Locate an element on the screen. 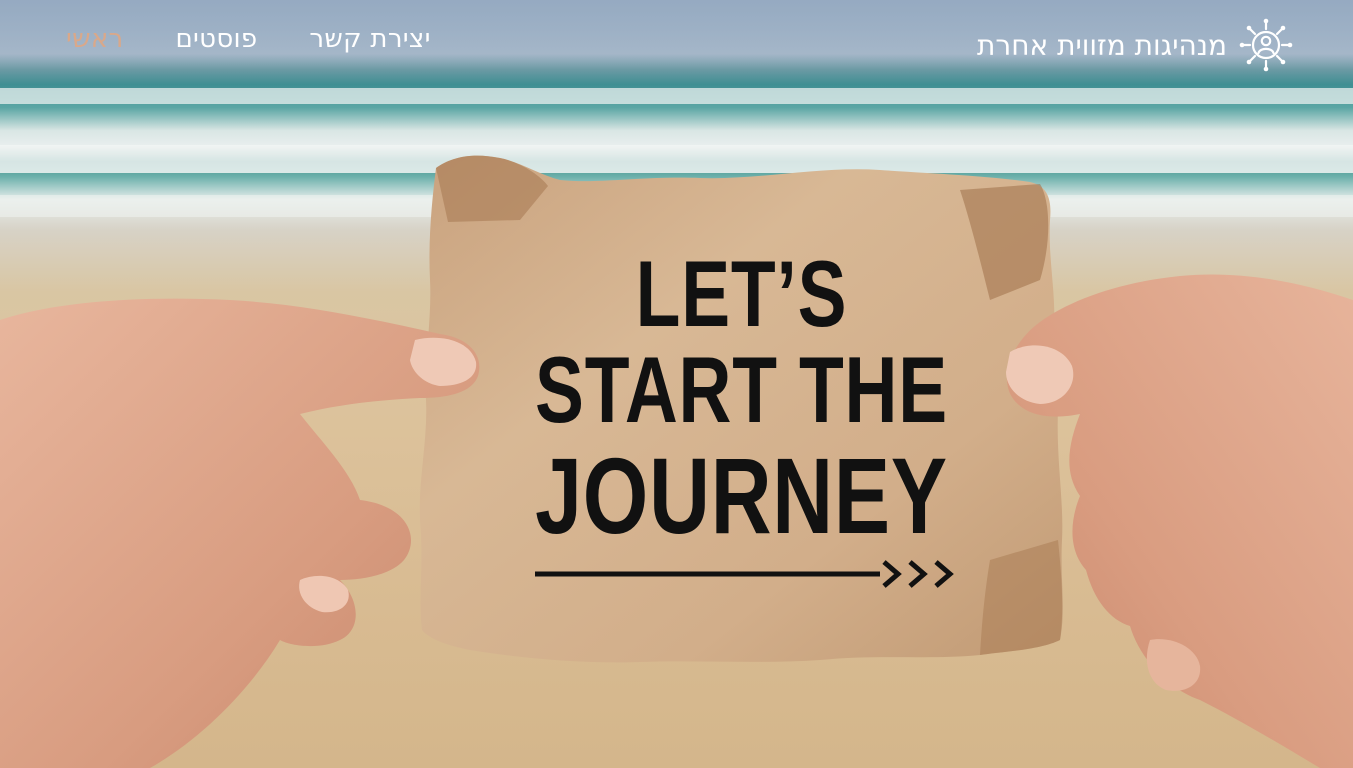  nav-link-contact: יצירת קשר is located at coordinates (369, 39).